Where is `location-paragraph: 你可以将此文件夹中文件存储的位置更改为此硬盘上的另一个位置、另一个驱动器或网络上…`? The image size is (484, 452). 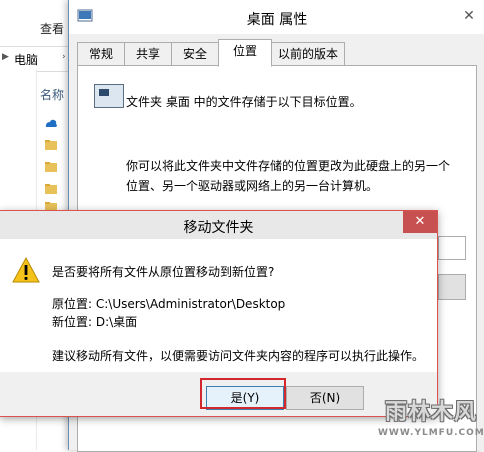
location-paragraph: 你可以将此文件夹中文件存储的位置更改为此硬盘上的另一个位置、另一个驱动器或网络上… is located at coordinates (288, 176).